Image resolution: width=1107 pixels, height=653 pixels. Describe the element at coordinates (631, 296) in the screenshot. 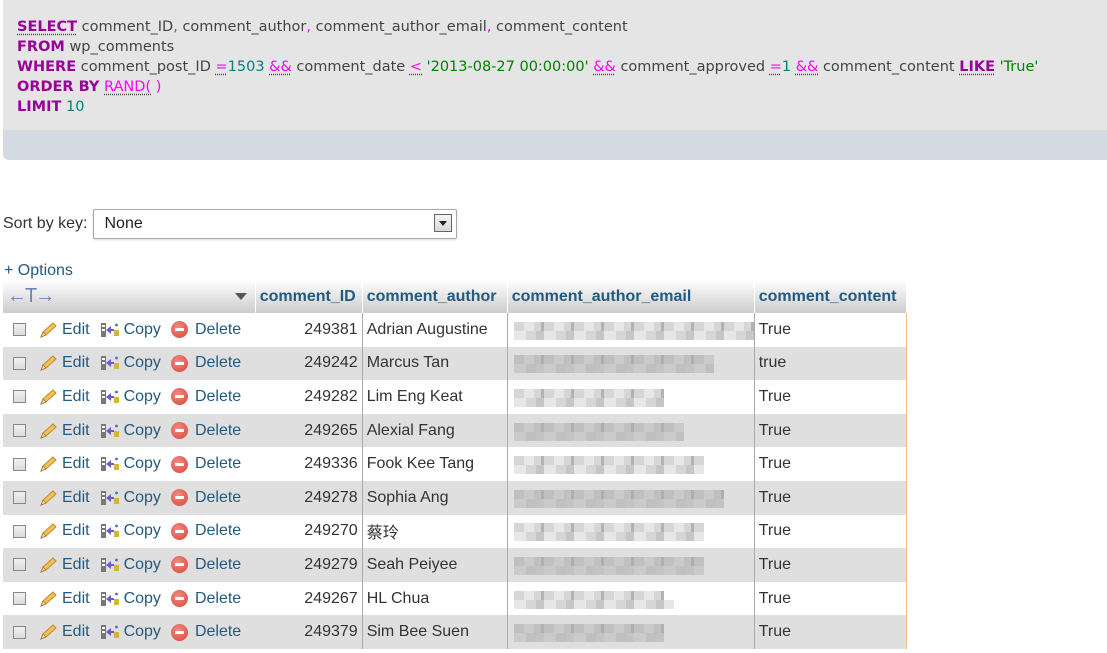

I see `column-header-comment-author-email: comment_author_email` at that location.